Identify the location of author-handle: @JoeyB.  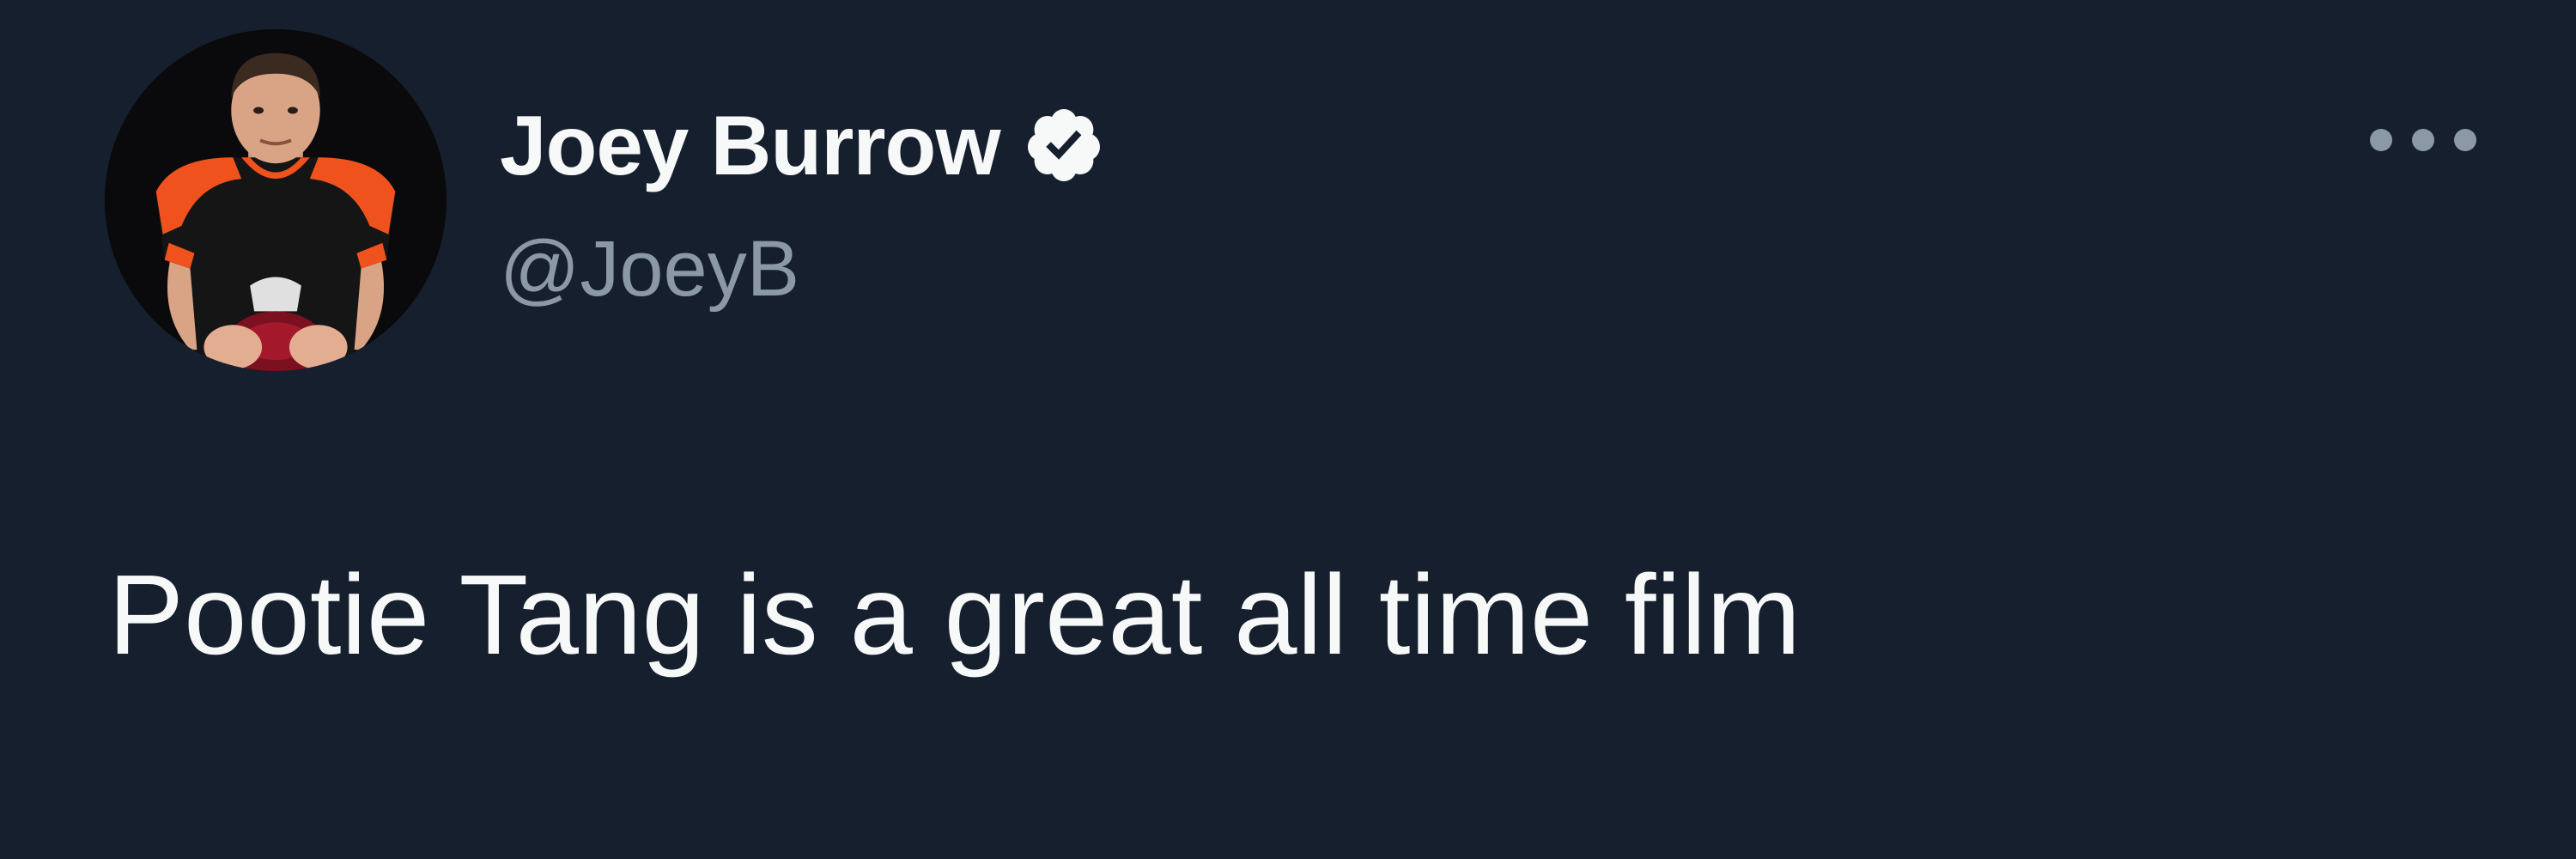
(649, 269).